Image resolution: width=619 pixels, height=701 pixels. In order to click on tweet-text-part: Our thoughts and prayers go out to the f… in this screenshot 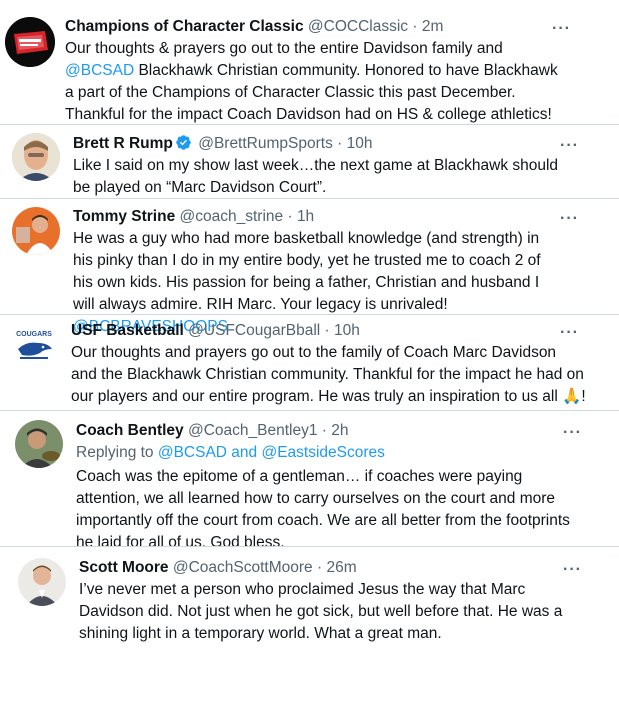, I will do `click(327, 374)`.